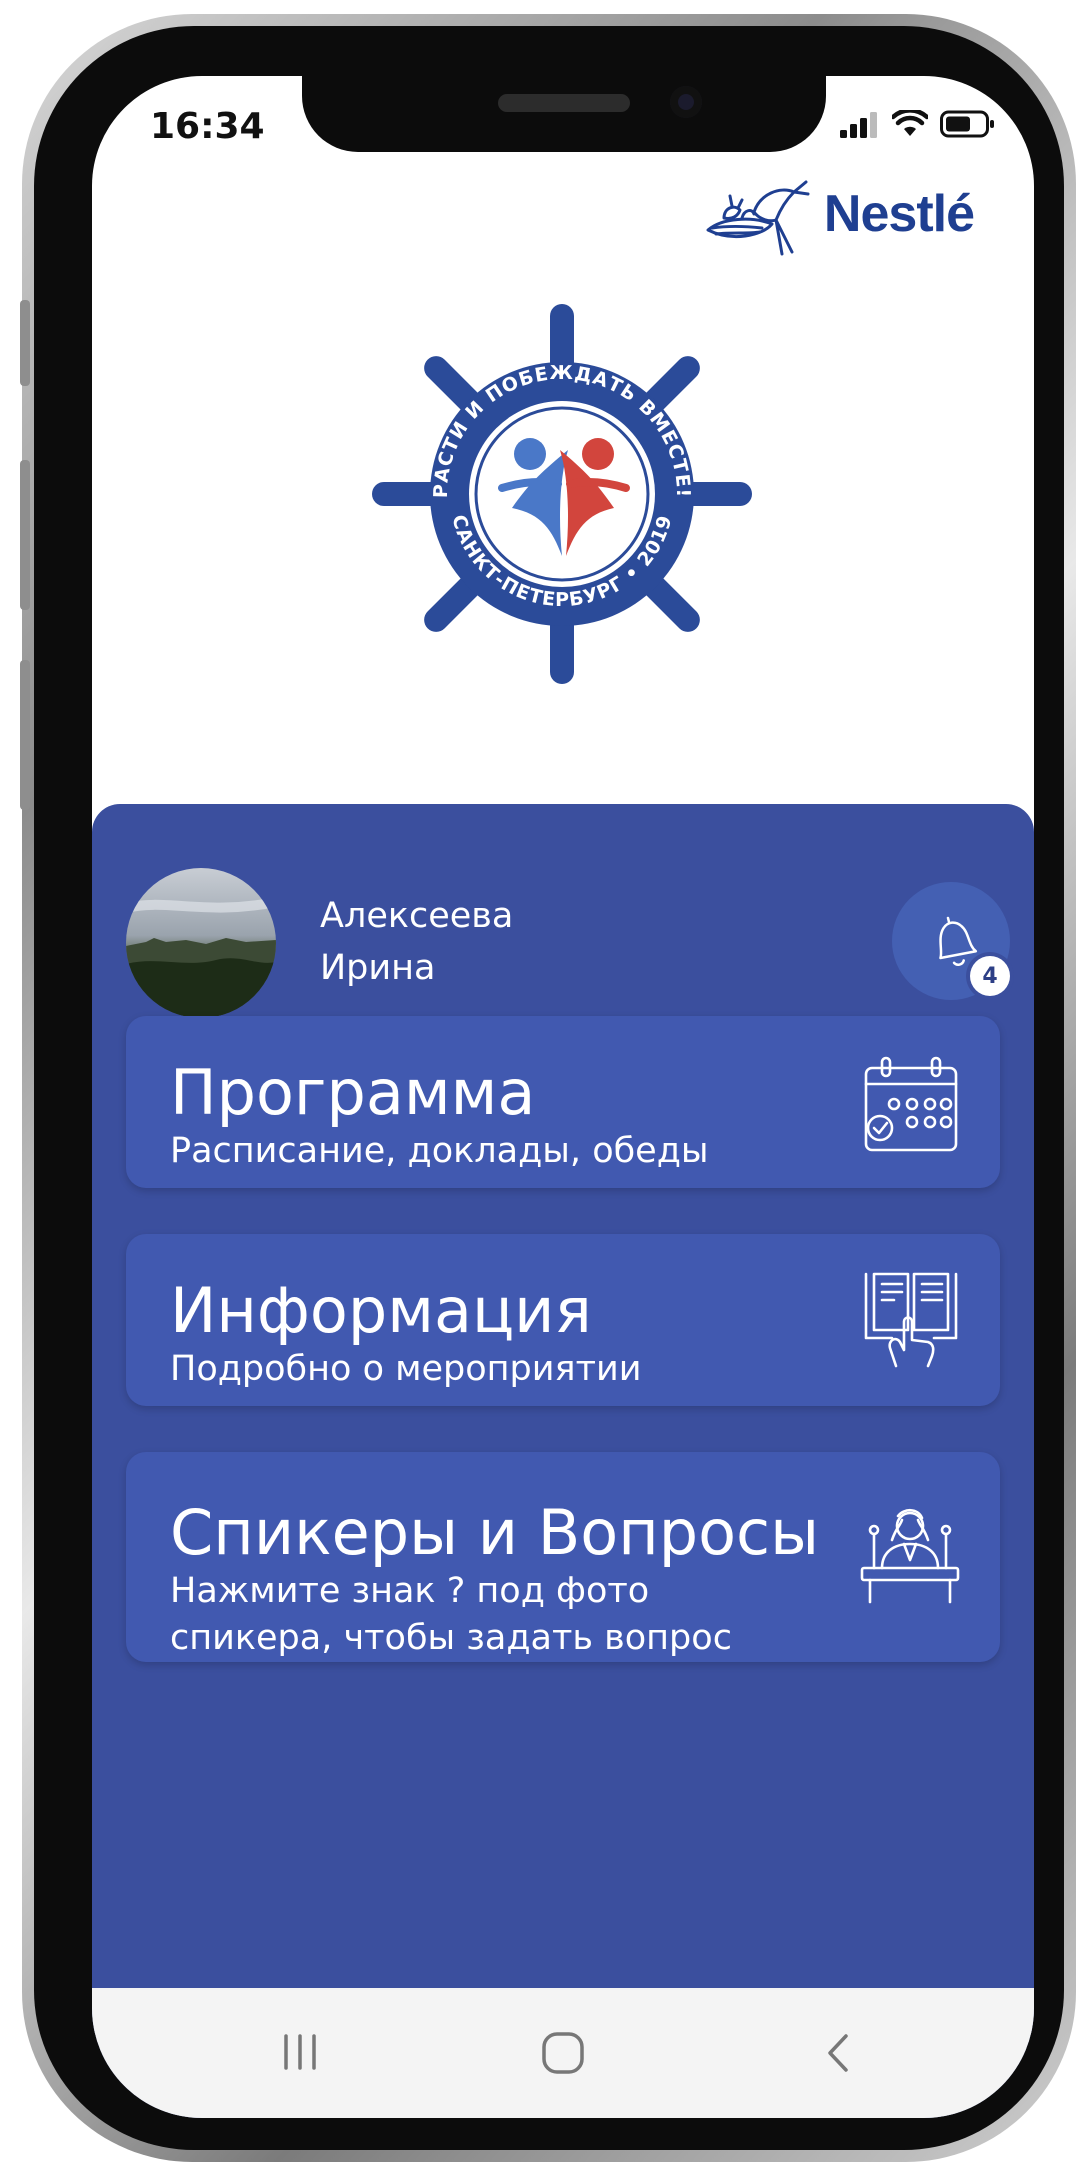  What do you see at coordinates (378, 968) in the screenshot?
I see `user-first-name: Ирина` at bounding box center [378, 968].